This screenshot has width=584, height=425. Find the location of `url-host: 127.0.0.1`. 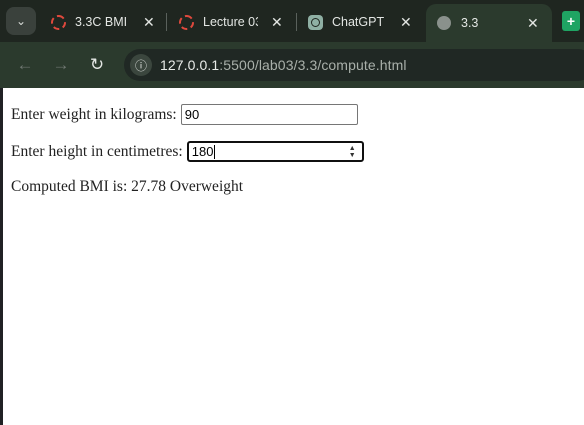

url-host: 127.0.0.1 is located at coordinates (190, 65).